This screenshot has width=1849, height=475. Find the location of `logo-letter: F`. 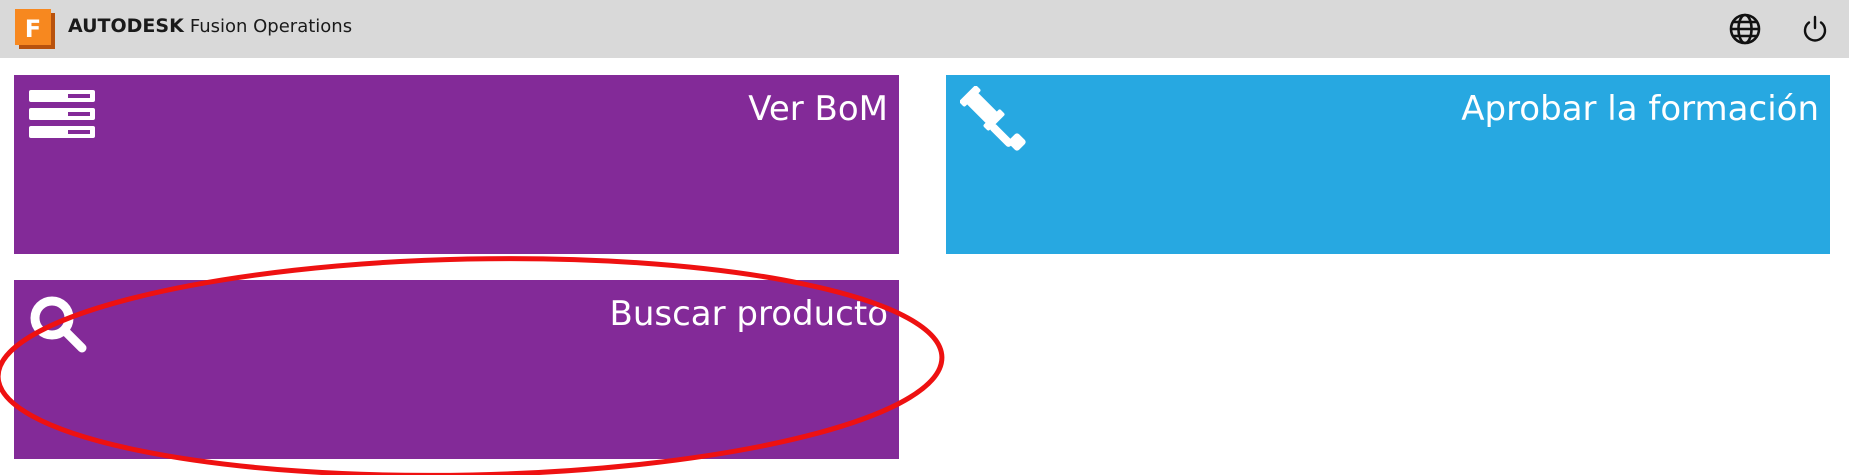

logo-letter: F is located at coordinates (33, 29).